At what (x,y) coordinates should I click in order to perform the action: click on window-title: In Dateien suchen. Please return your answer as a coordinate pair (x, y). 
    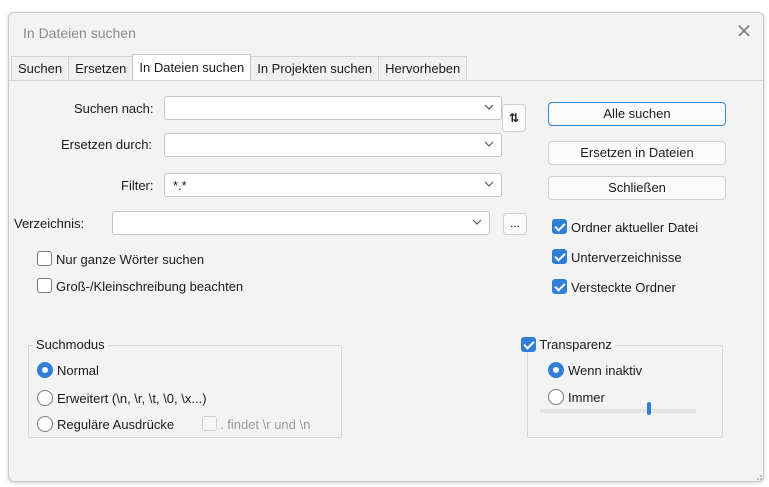
    Looking at the image, I should click on (79, 33).